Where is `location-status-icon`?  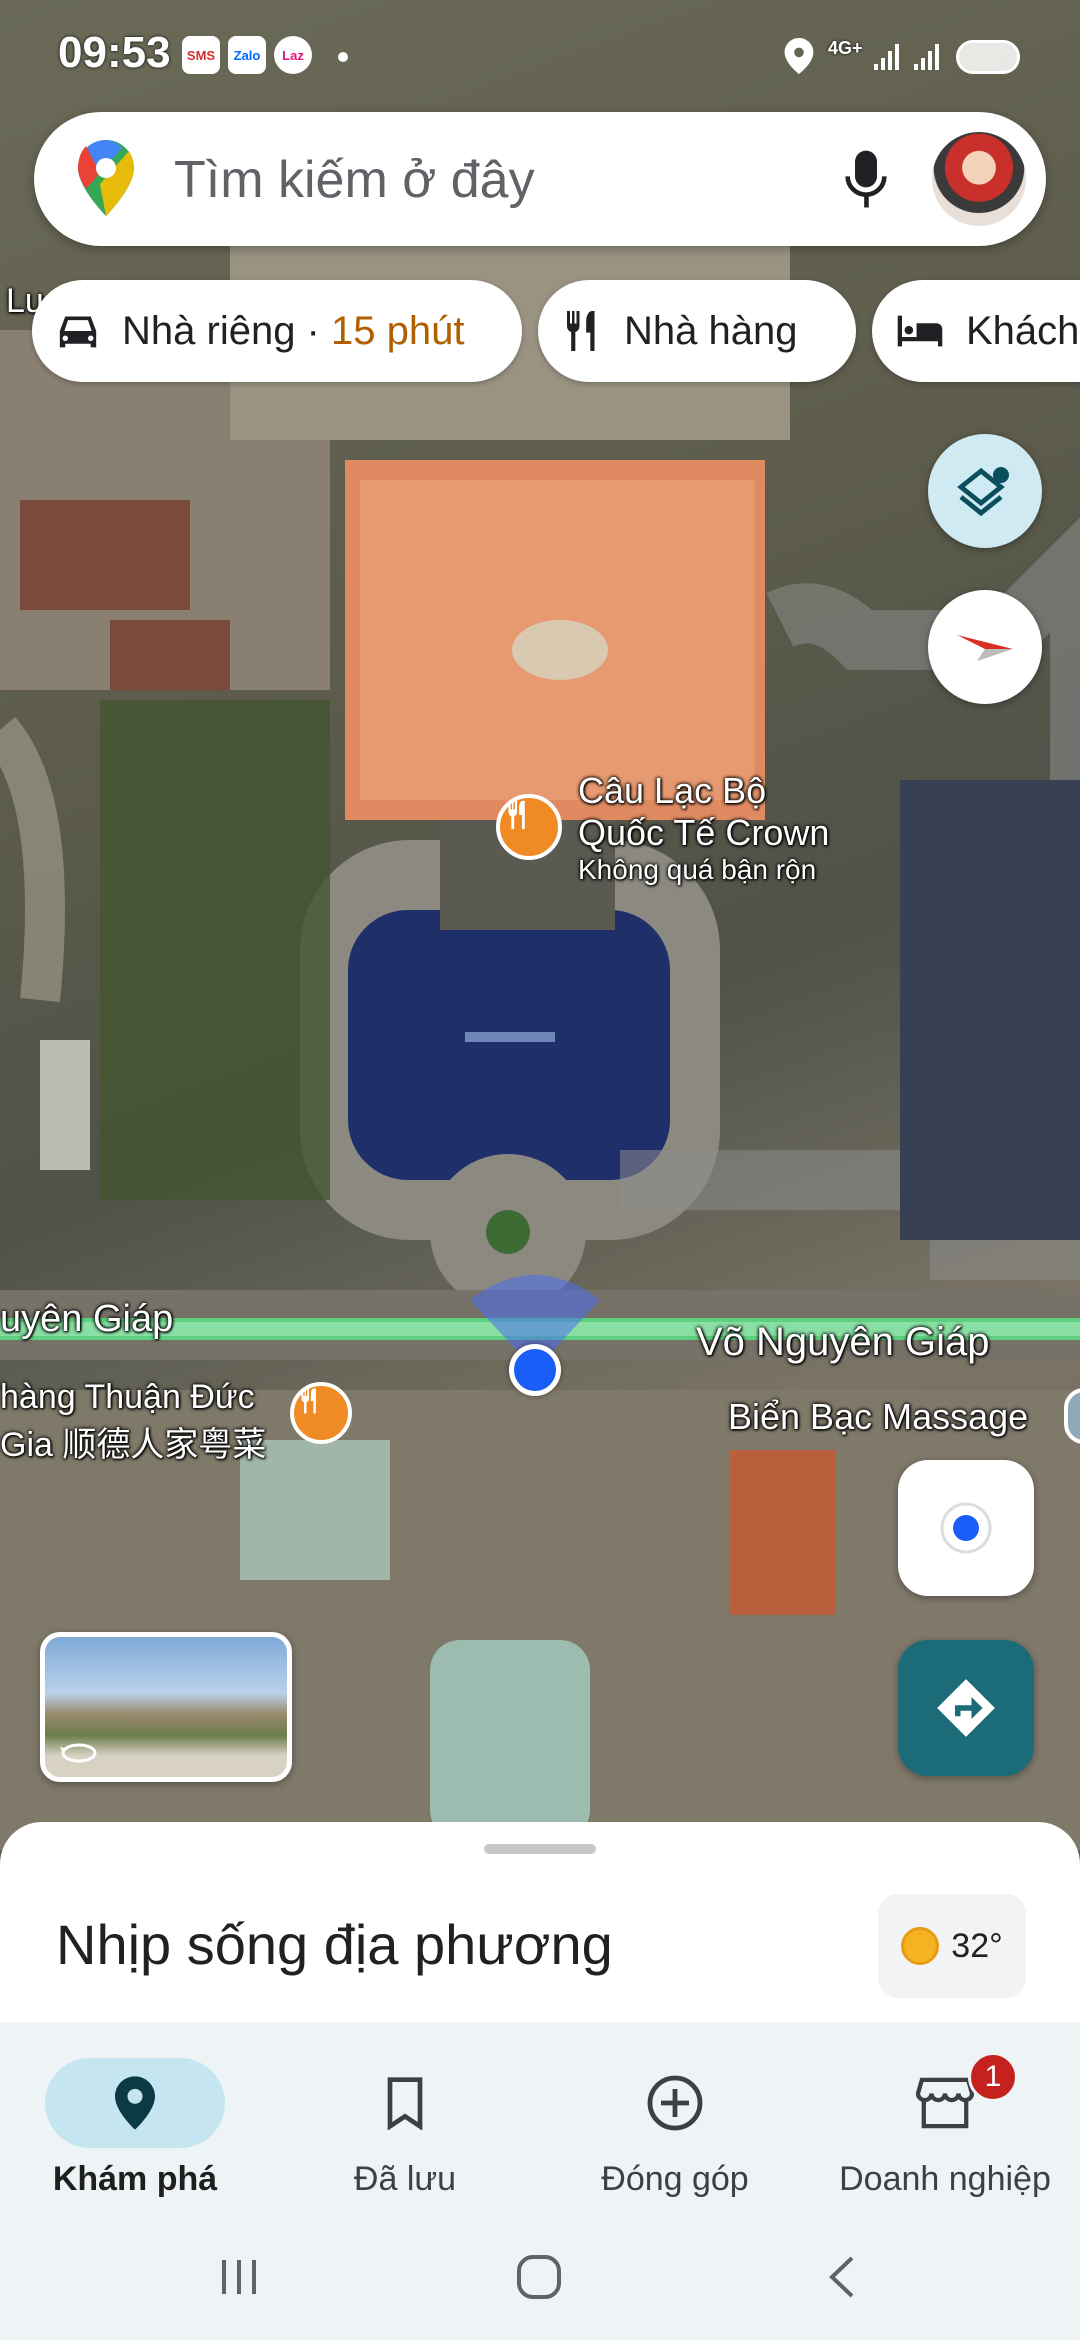 location-status-icon is located at coordinates (799, 56).